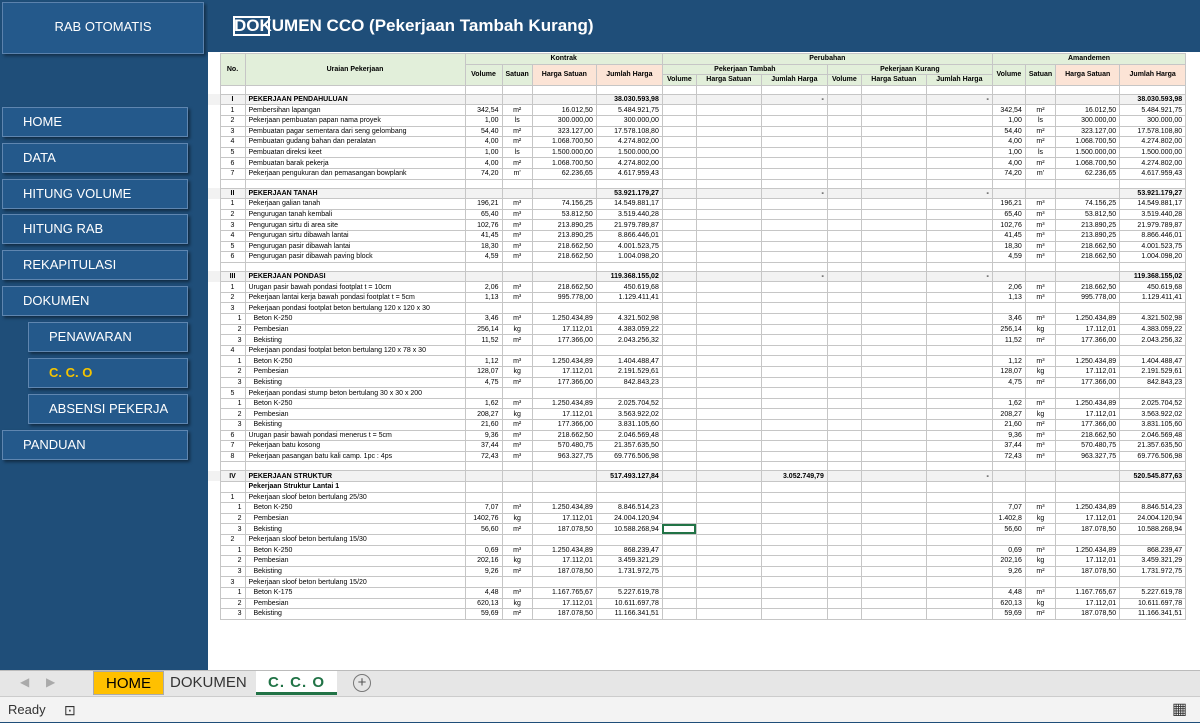 This screenshot has height=723, width=1200. Describe the element at coordinates (629, 99) in the screenshot. I see `cell-kontrak-jumlah-harga: 38.030.593,98` at that location.